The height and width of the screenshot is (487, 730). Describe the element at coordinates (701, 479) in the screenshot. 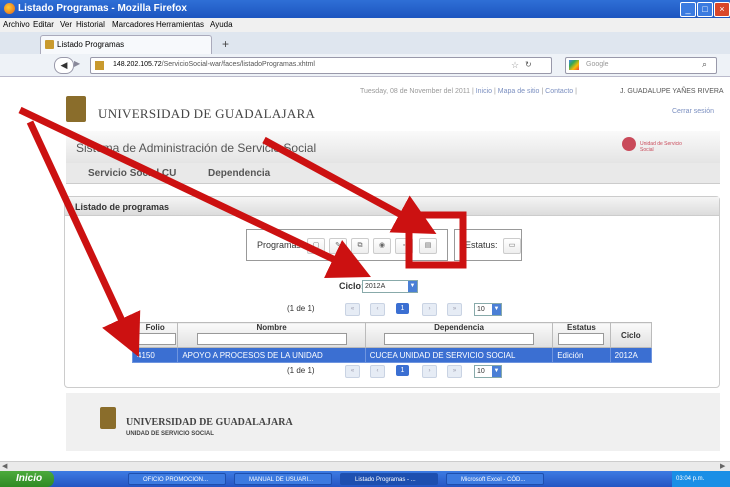

I see `system-clock: 03:04 p.m.` at that location.